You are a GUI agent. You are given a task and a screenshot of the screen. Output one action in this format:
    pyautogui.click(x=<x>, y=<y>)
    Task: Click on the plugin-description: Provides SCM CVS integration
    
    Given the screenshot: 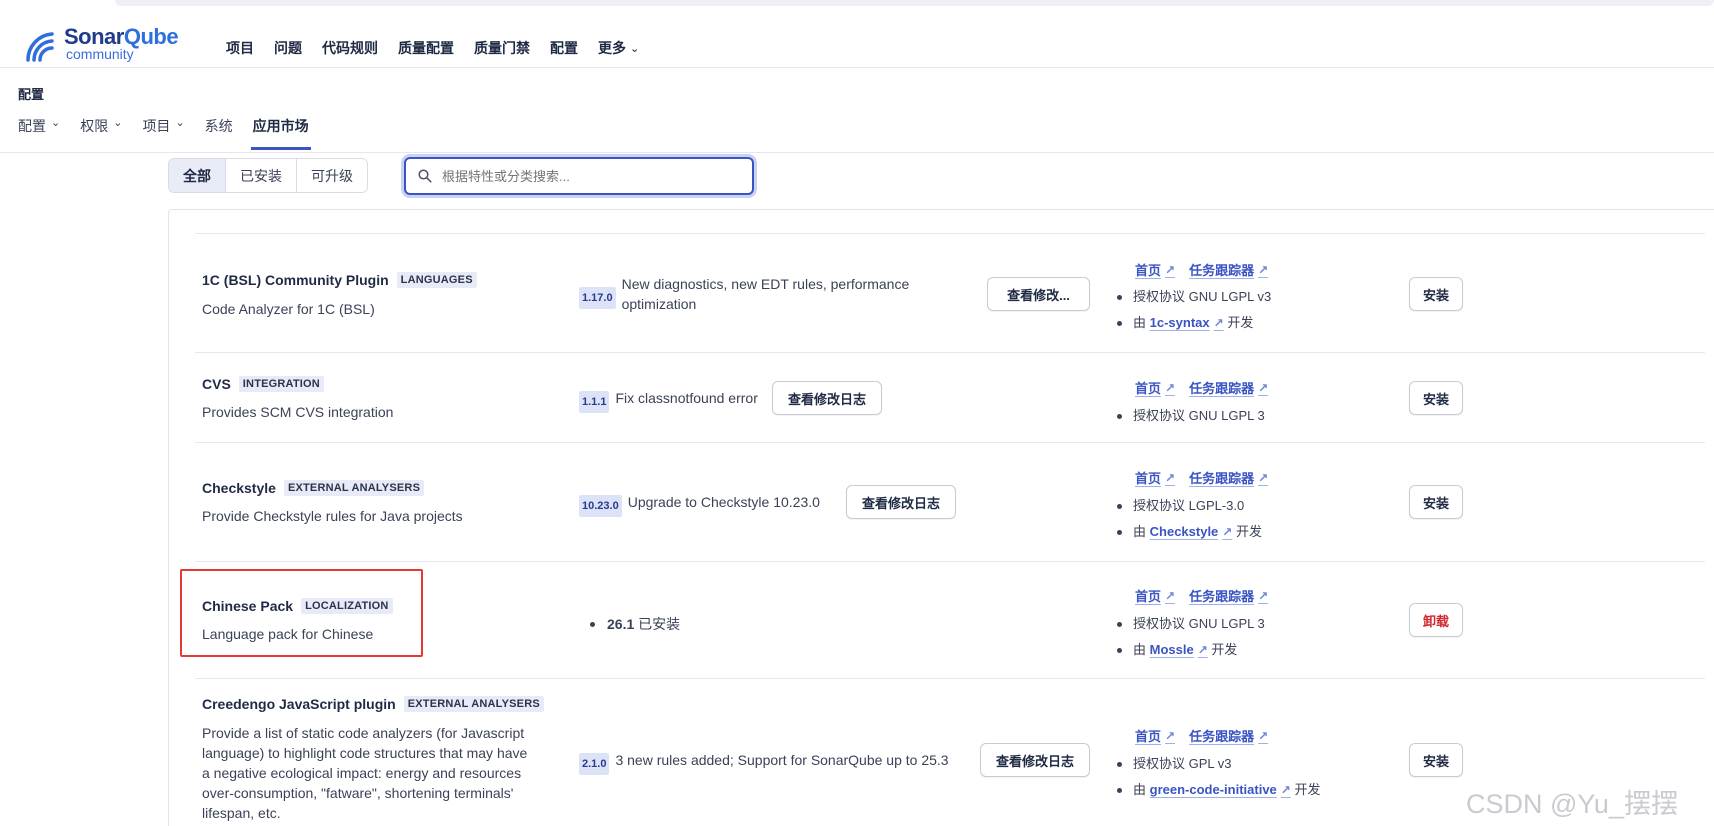 What is the action you would take?
    pyautogui.click(x=298, y=412)
    